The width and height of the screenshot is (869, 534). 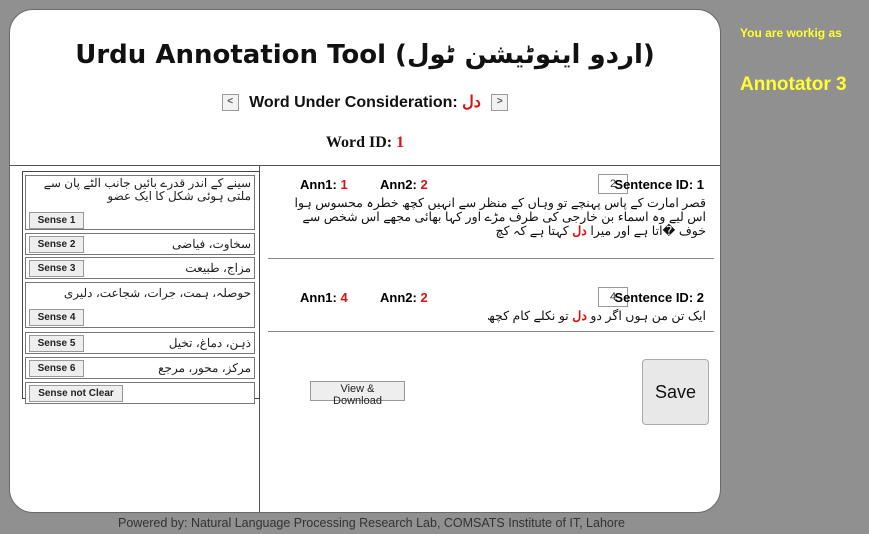 I want to click on working-as-label: You are workig as, so click(x=791, y=33).